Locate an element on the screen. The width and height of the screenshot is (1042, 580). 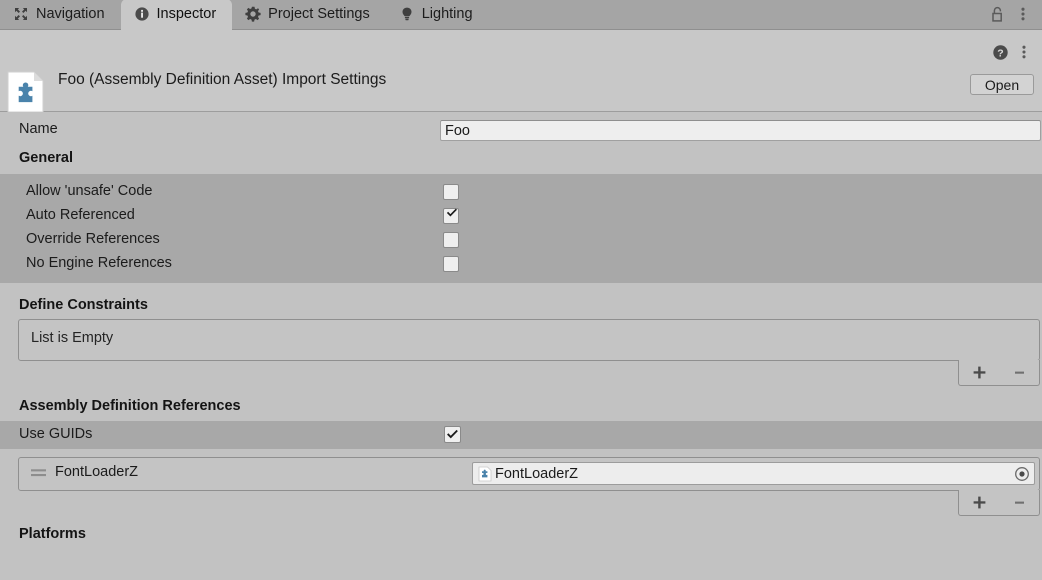
option-label: Override References is located at coordinates (93, 239).